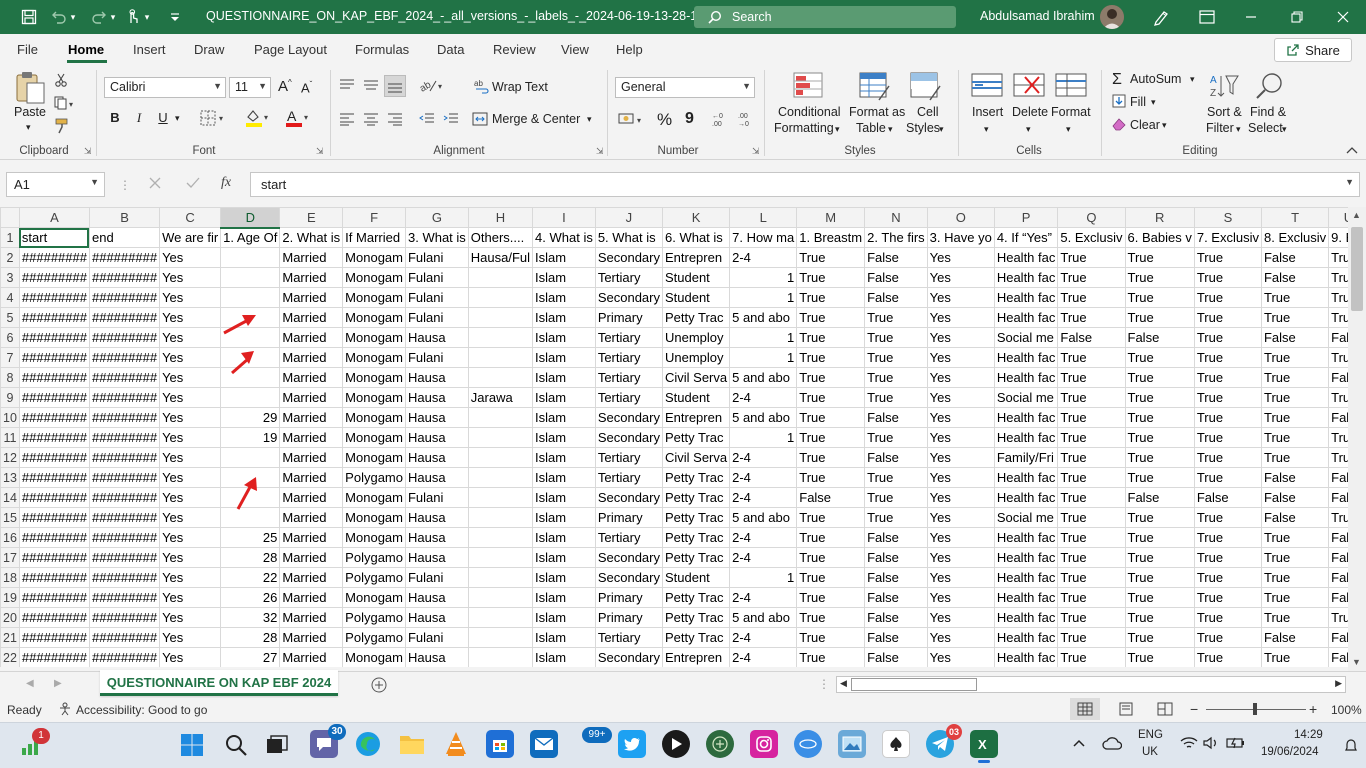 This screenshot has height=768, width=1366. I want to click on wrap-text-icon: ab, so click(482, 86).